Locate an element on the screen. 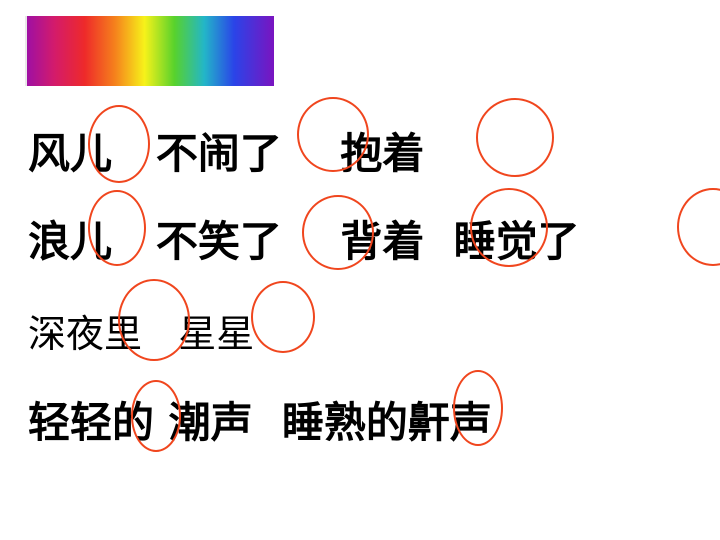 This screenshot has width=720, height=540. text-line-4: 轻轻的 潮声 睡熟的鼾声 is located at coordinates (260, 422).